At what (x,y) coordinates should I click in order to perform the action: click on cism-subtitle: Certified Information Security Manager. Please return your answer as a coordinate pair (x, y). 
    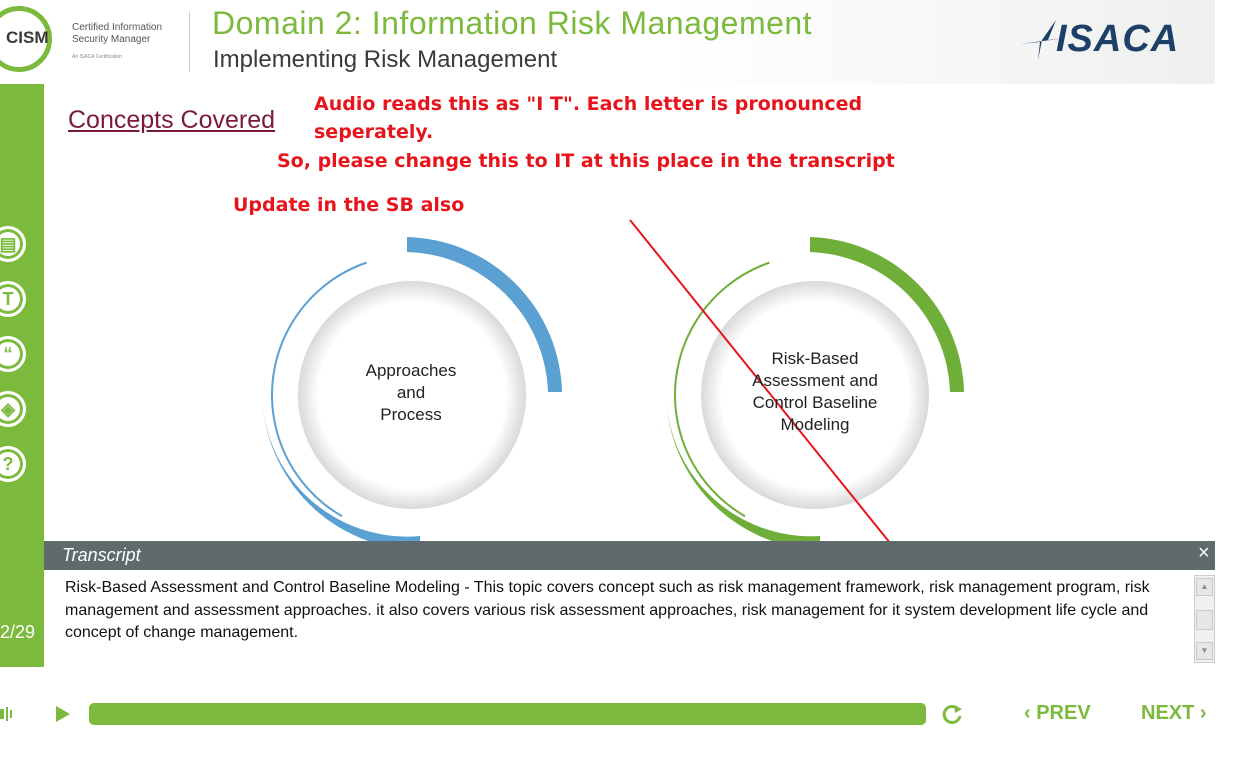
    Looking at the image, I should click on (127, 34).